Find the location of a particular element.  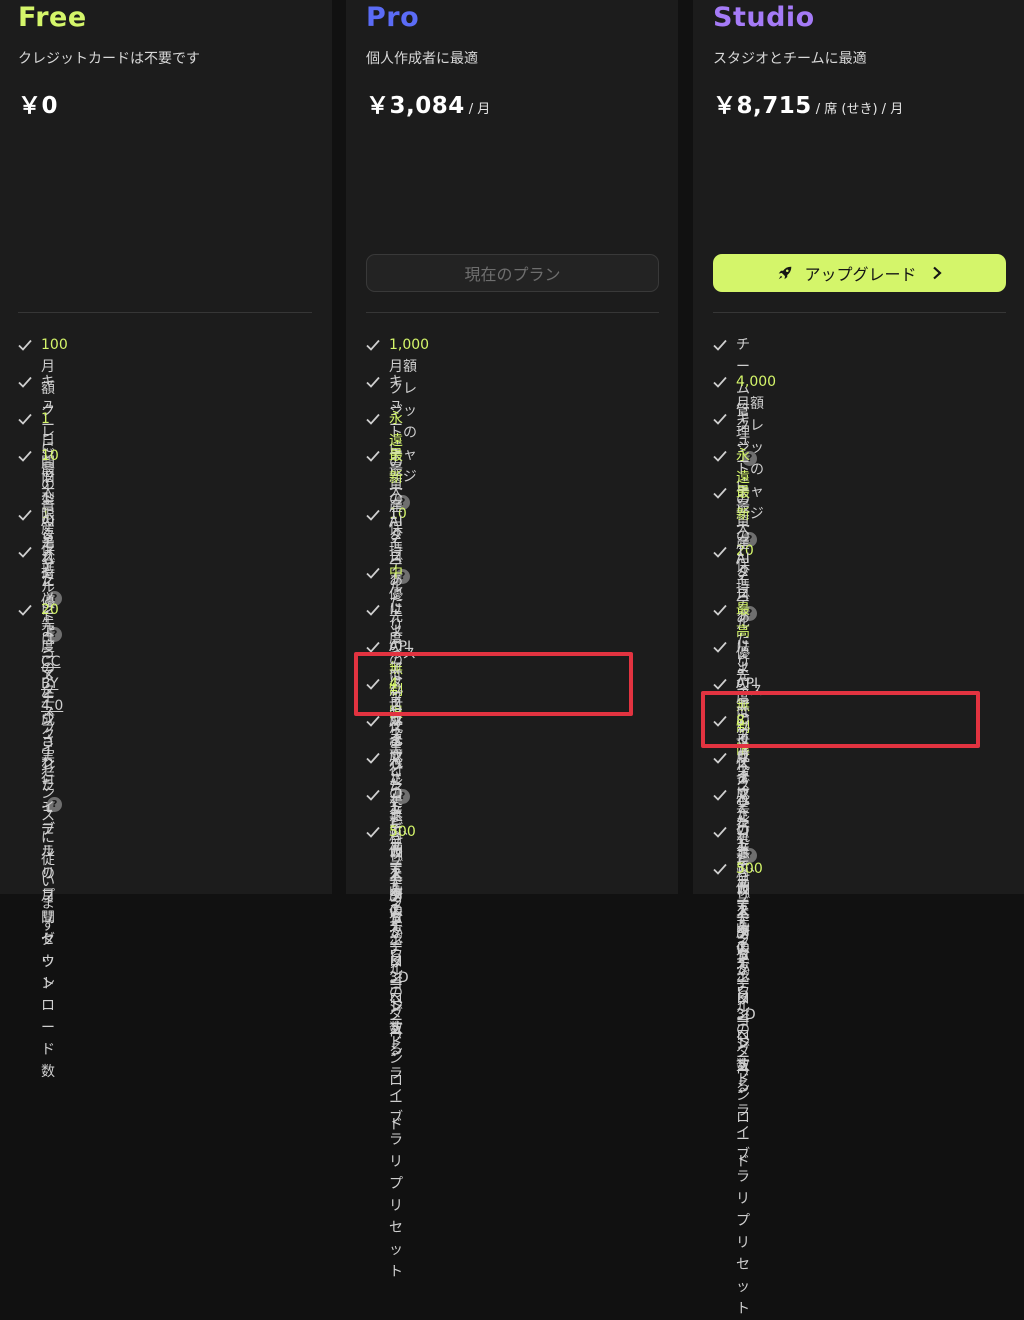

price-studio: ￥8,715/ 席 (せき) / 月 is located at coordinates (808, 103).